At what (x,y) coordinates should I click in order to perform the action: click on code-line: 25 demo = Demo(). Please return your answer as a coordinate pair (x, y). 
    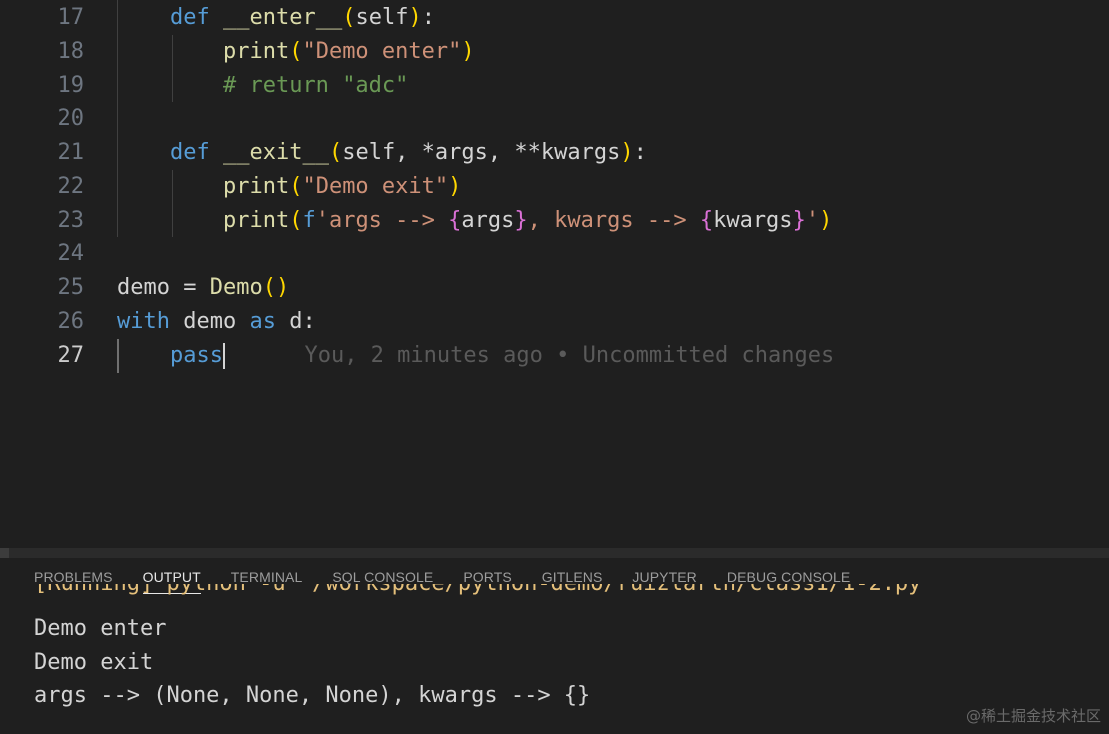
    Looking at the image, I should click on (554, 288).